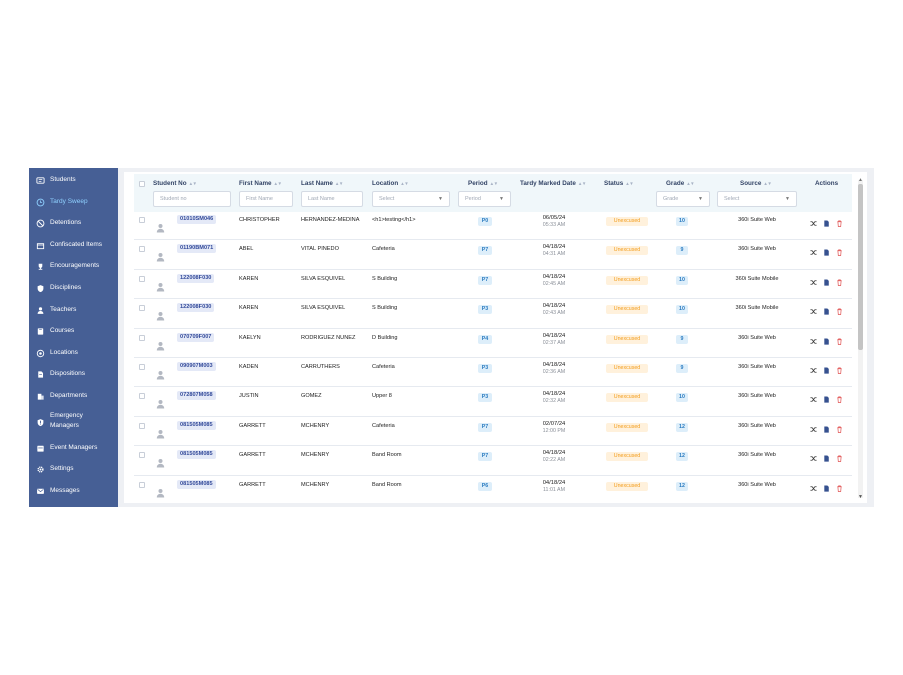 This screenshot has width=903, height=675. I want to click on column-grade: Grade ▲▼, so click(680, 183).